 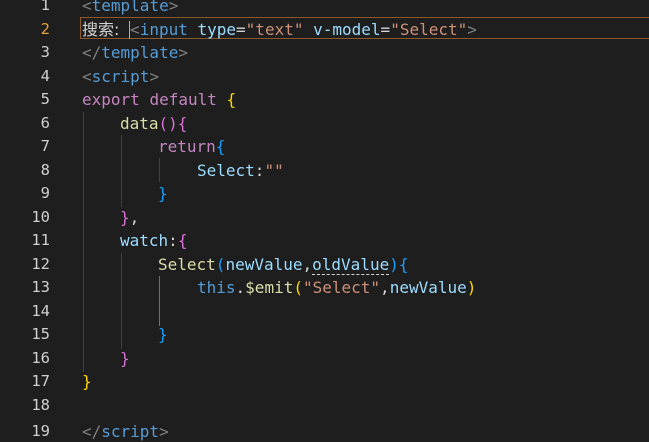 I want to click on code-line-17: }, so click(x=87, y=382).